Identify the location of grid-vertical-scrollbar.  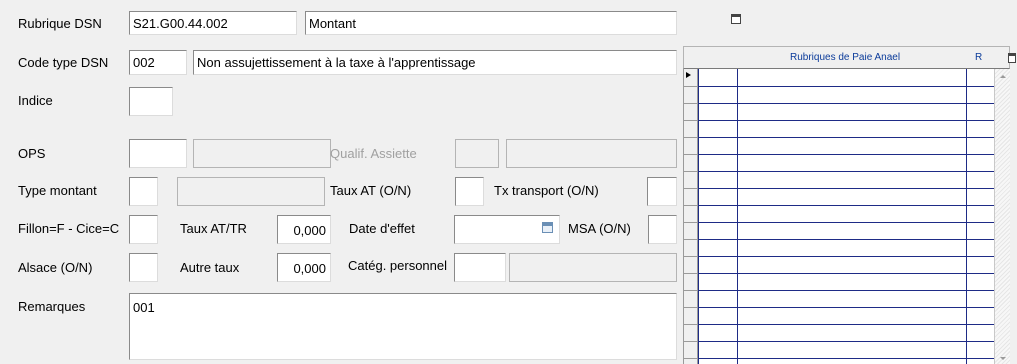
(1002, 216).